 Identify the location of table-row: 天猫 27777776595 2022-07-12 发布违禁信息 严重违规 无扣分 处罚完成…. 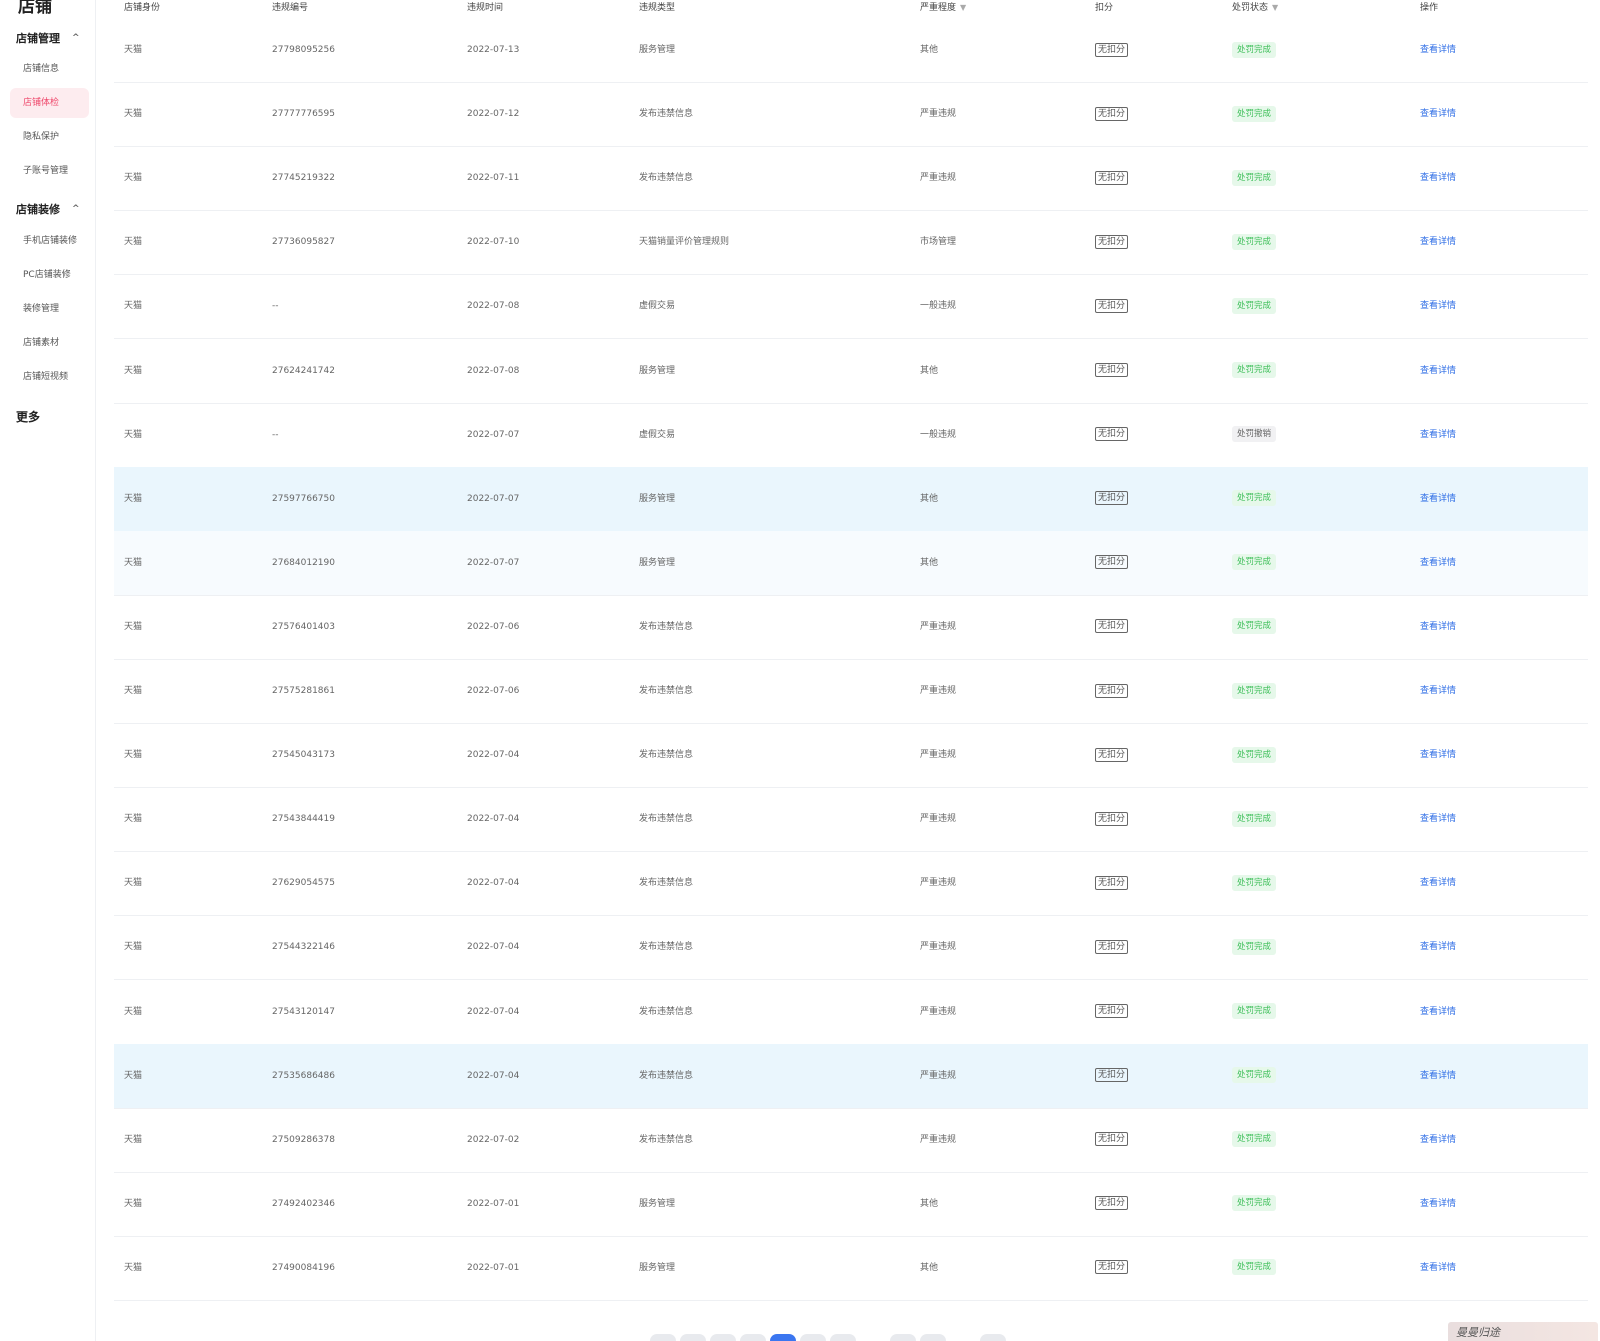
(851, 115).